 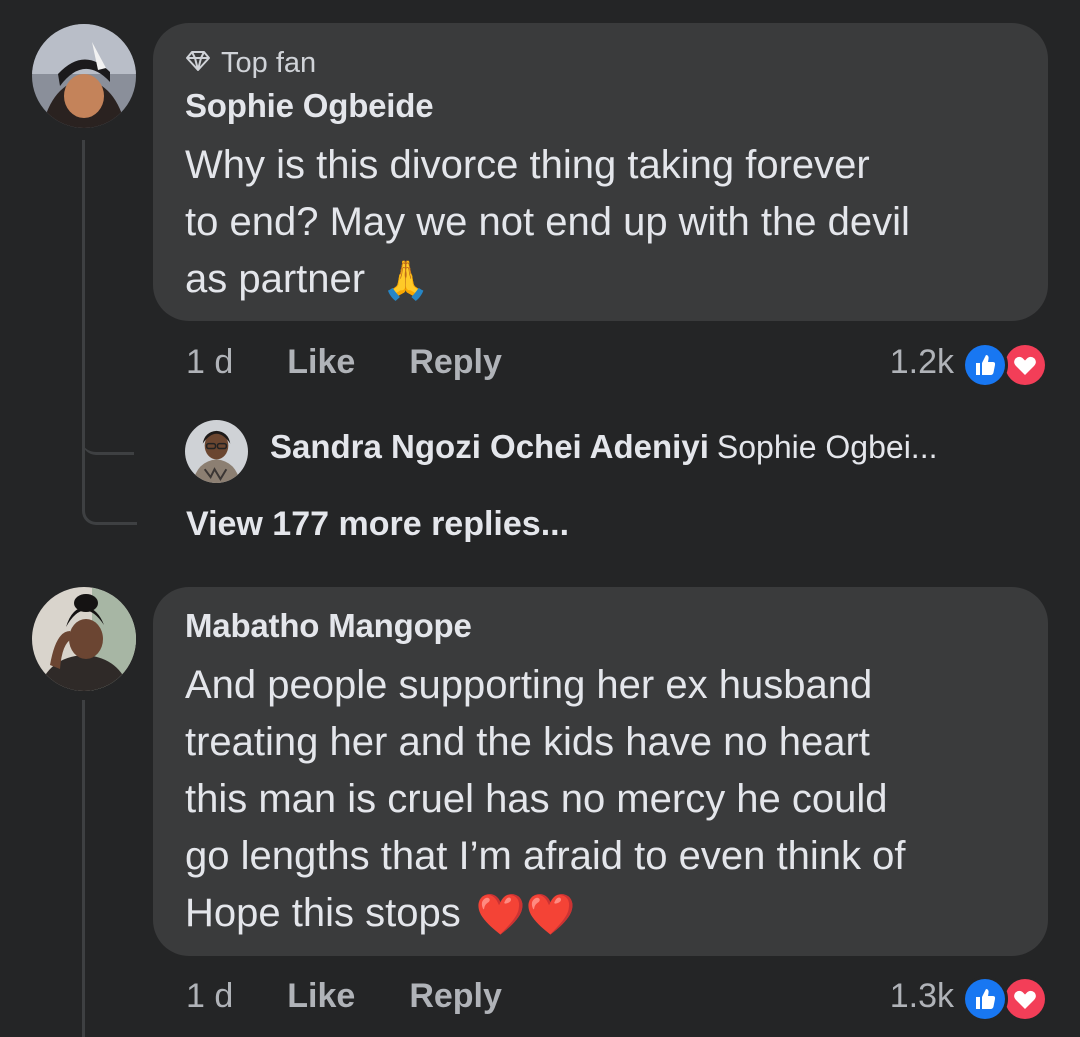 I want to click on comment-text-line: to end? May we not end up with the devil, so click(x=547, y=222).